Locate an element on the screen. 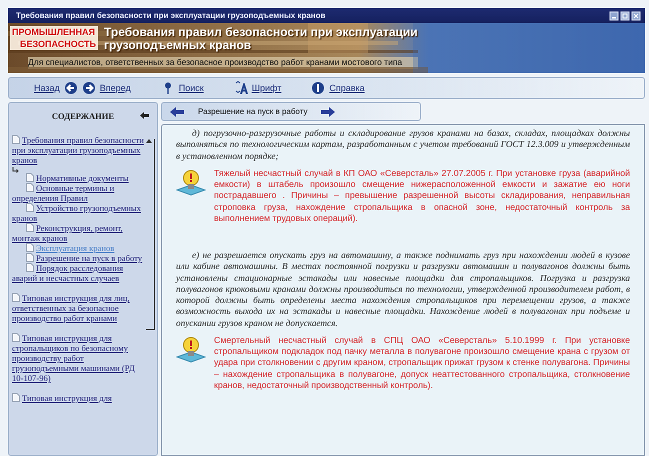  font-size-icon is located at coordinates (241, 88).